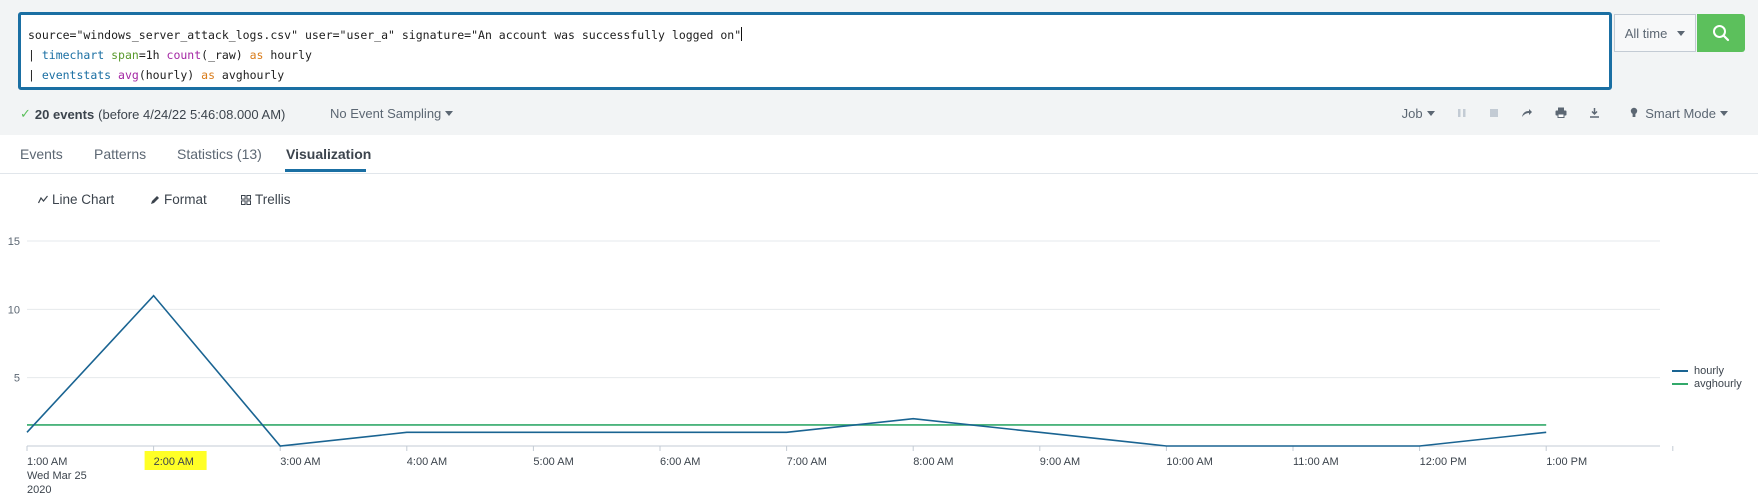 Image resolution: width=1758 pixels, height=504 pixels. Describe the element at coordinates (246, 199) in the screenshot. I see `grid-icon` at that location.